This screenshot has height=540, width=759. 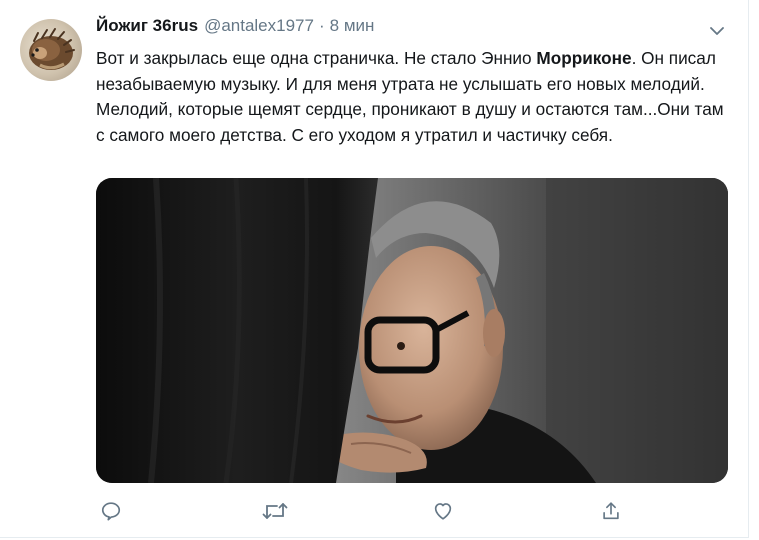 I want to click on tweet-header: Йожиг 36rus @antalex1977 · 8 мин, so click(x=235, y=28).